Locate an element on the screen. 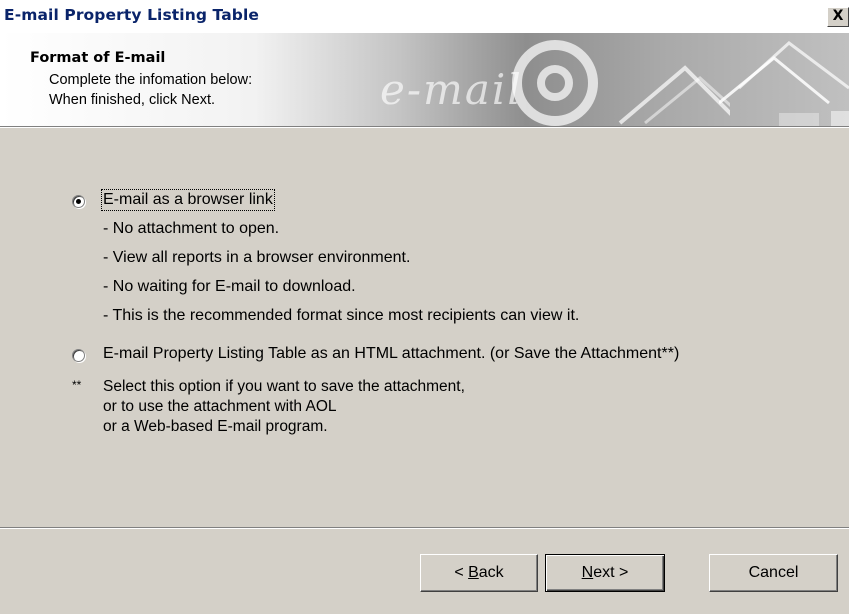  back-button-mnemonic: B is located at coordinates (473, 572).